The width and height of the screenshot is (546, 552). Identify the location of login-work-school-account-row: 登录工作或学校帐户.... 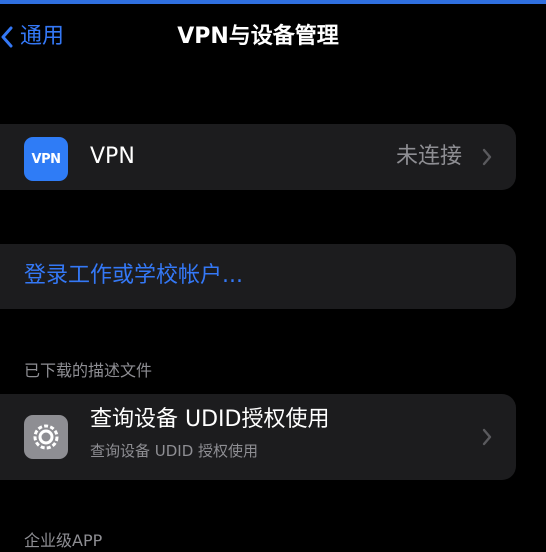
(258, 276).